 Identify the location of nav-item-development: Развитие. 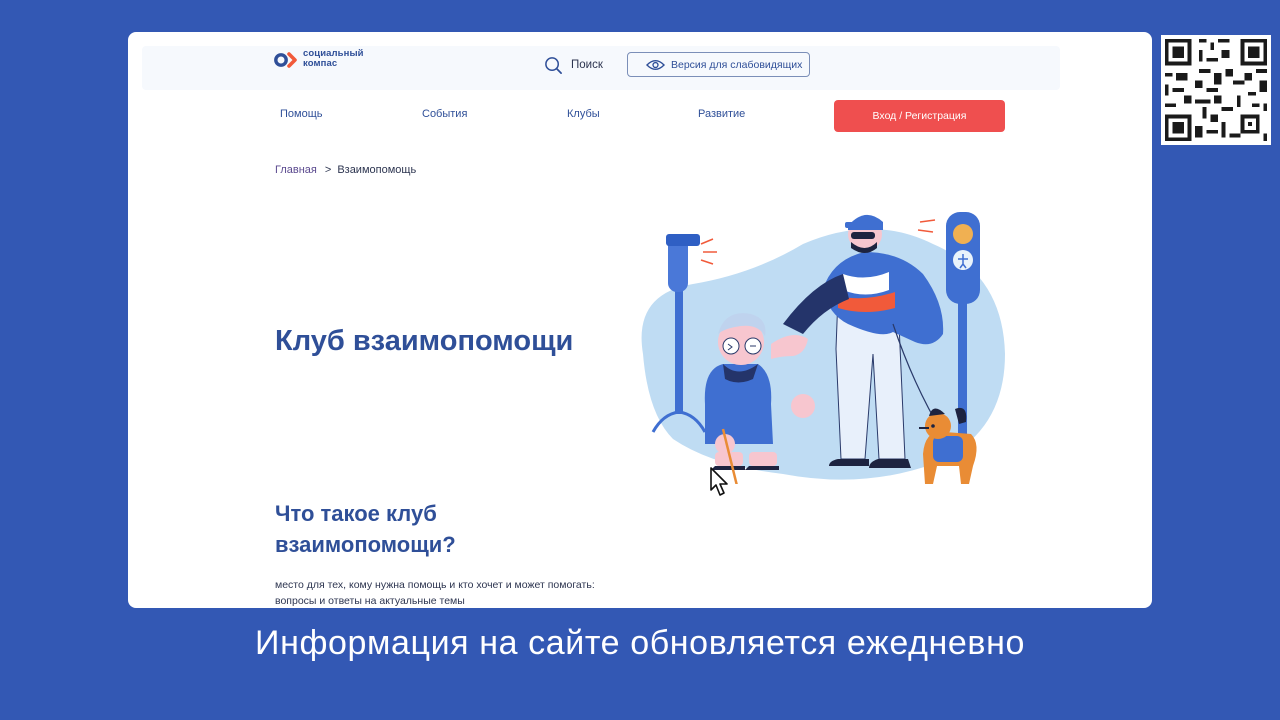
(721, 114).